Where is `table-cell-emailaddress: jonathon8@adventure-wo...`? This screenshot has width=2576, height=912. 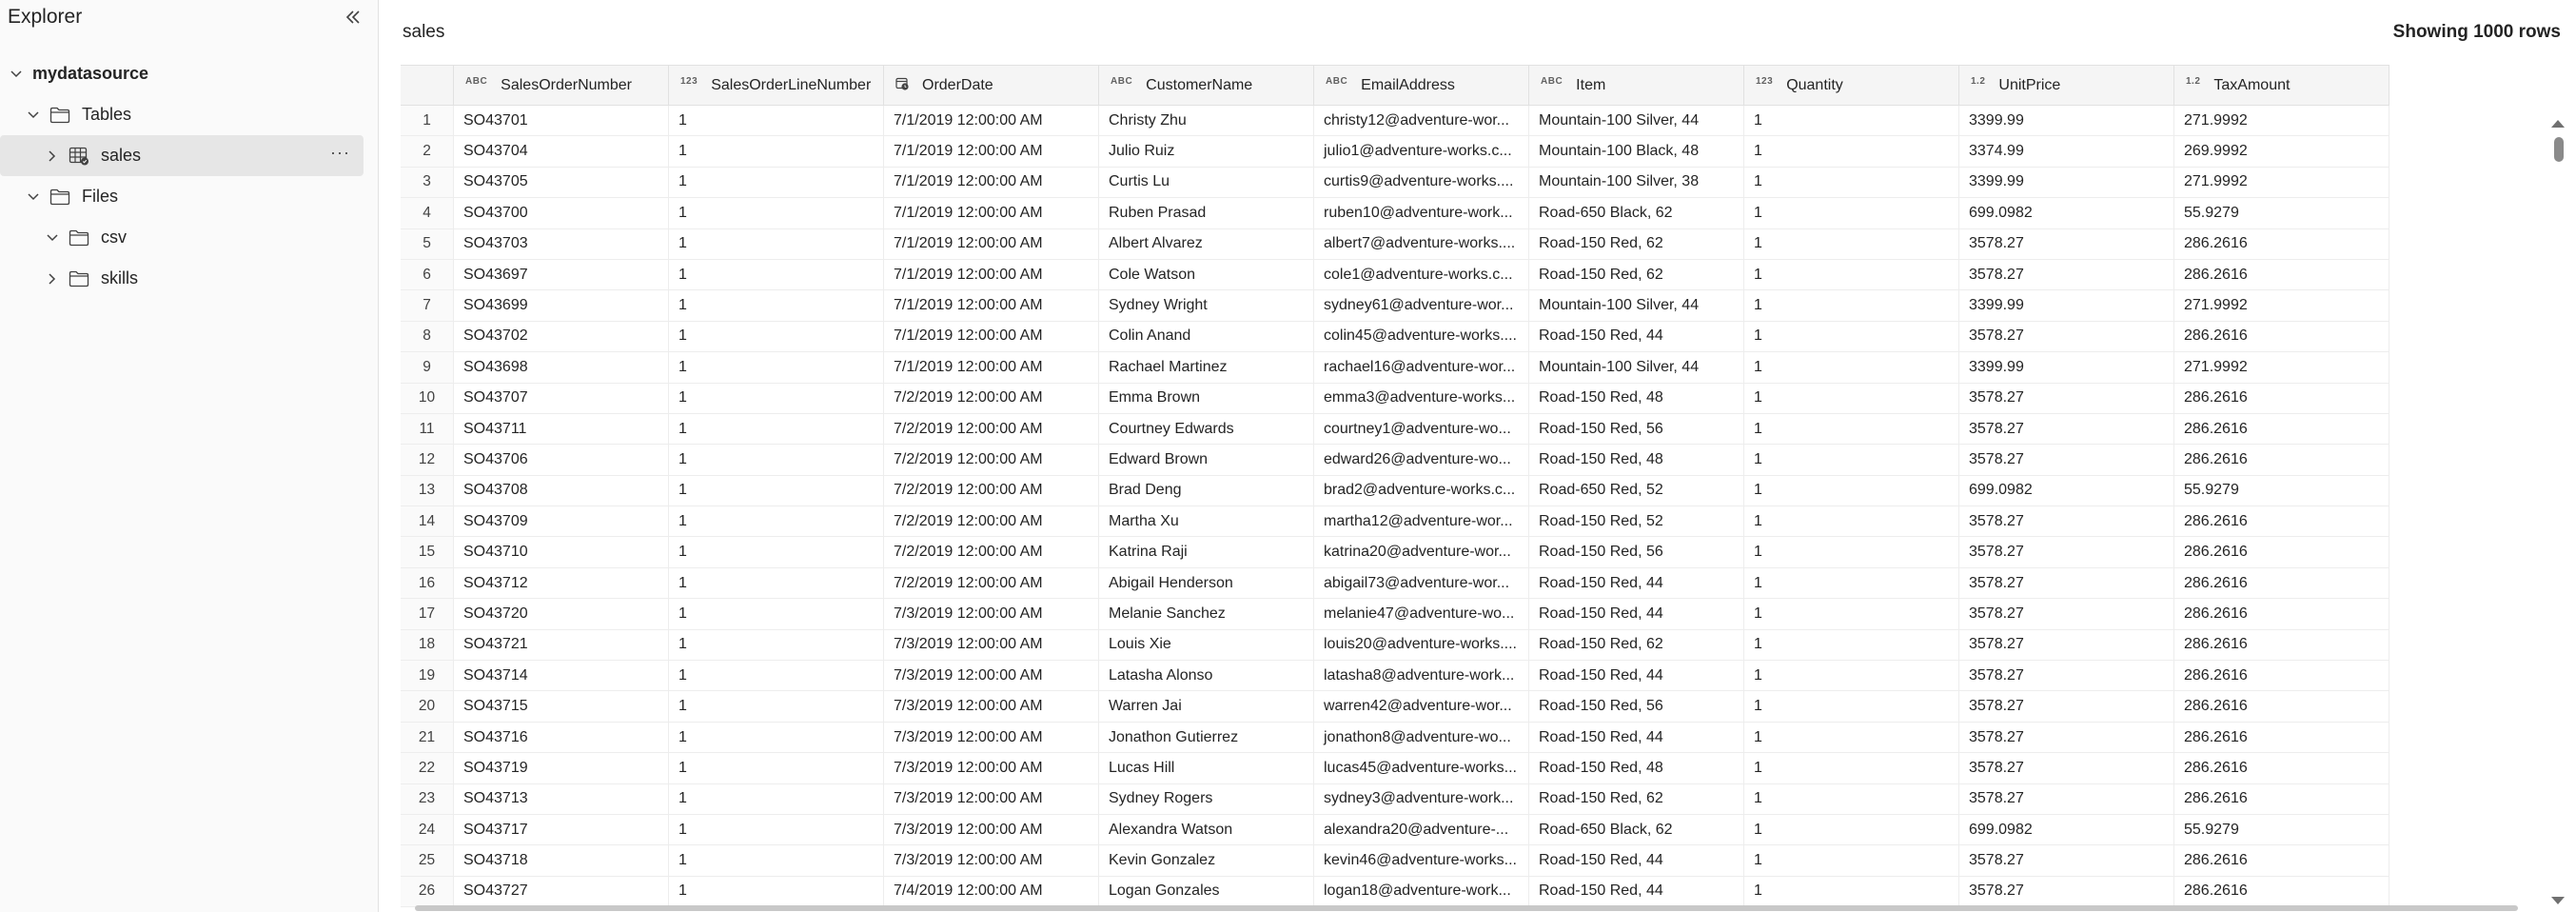
table-cell-emailaddress: jonathon8@adventure-wo... is located at coordinates (1421, 738).